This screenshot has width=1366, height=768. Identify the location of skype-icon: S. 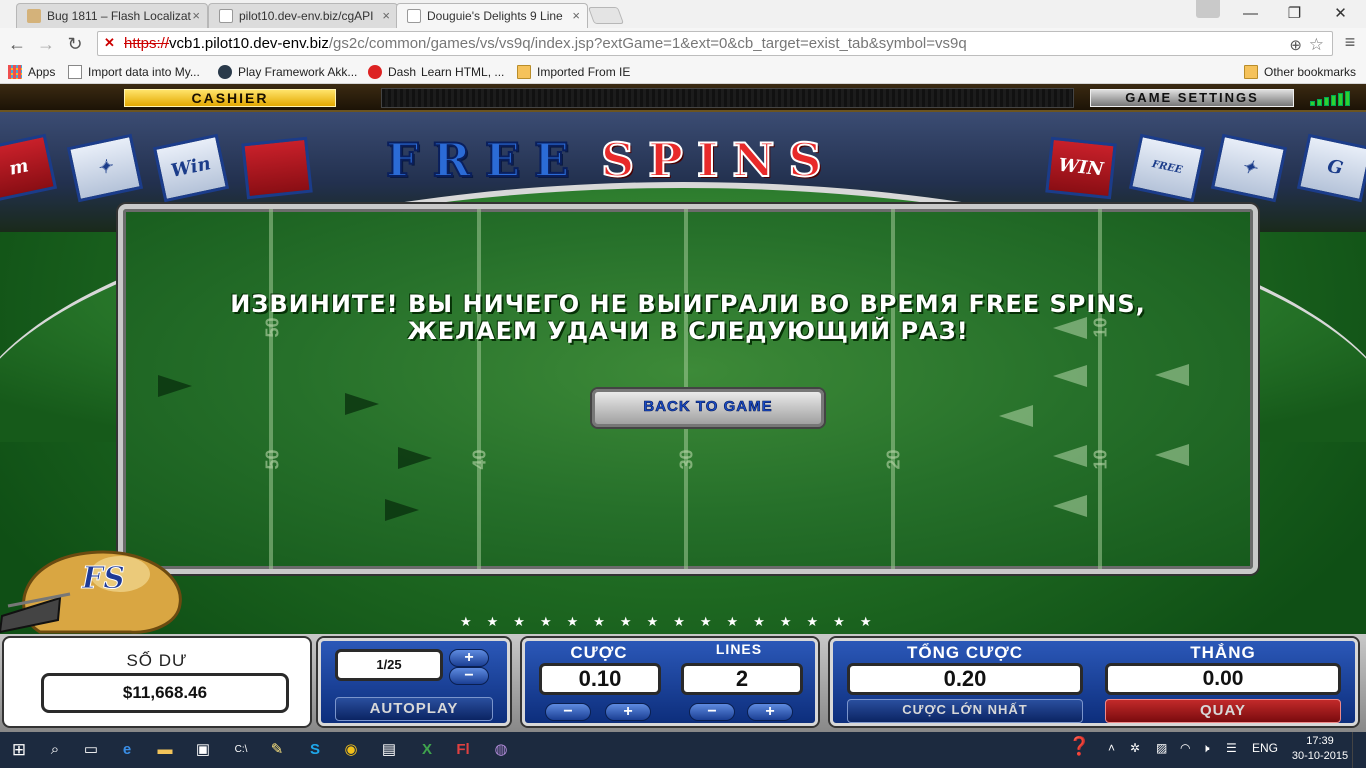
(315, 750).